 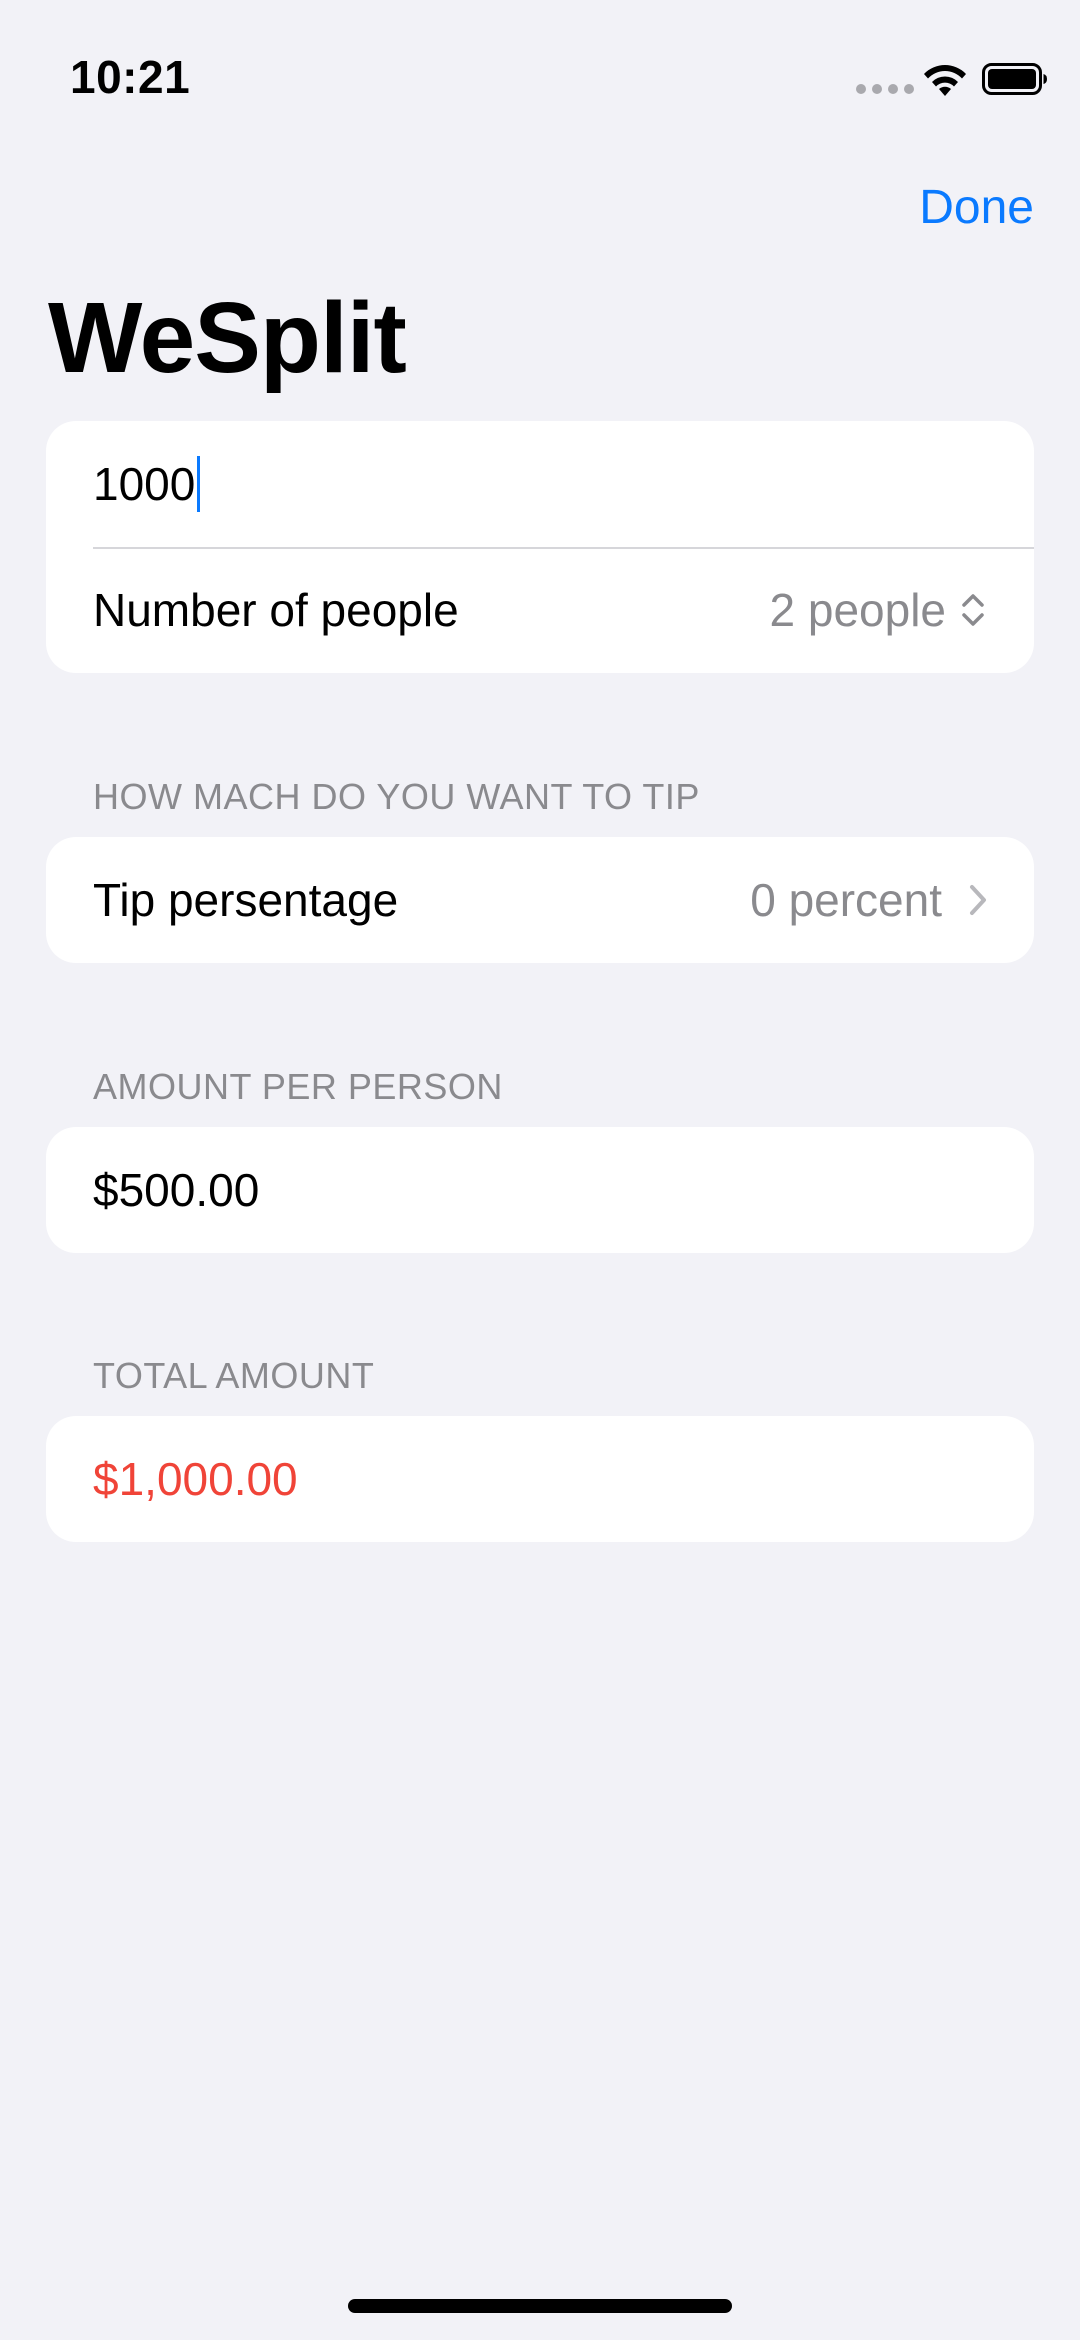 What do you see at coordinates (978, 900) in the screenshot?
I see `chevron-right-icon` at bounding box center [978, 900].